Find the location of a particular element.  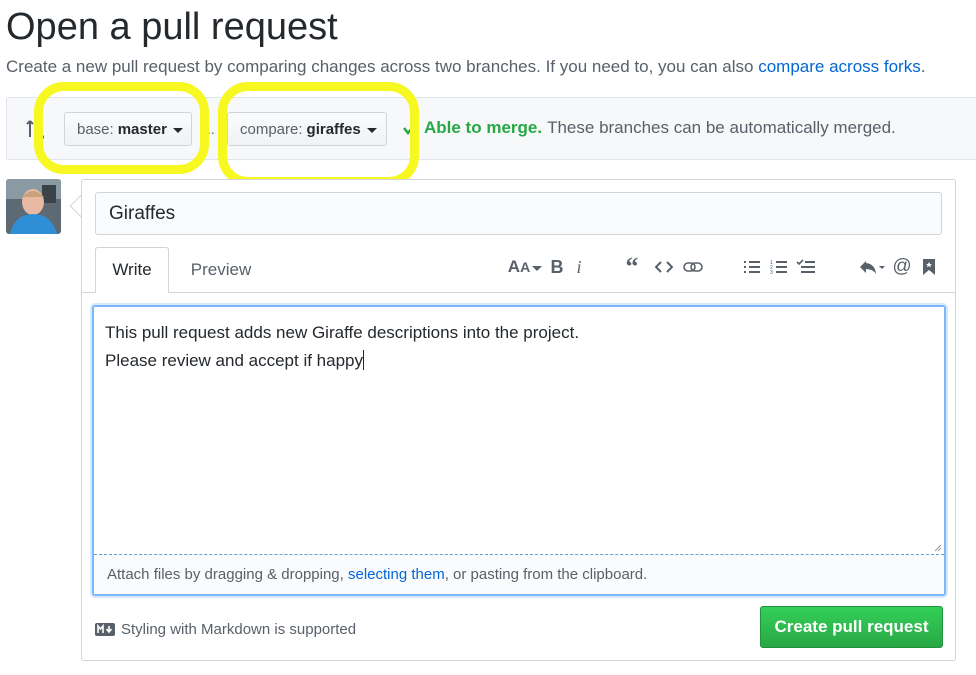

pr-title-input is located at coordinates (518, 213).